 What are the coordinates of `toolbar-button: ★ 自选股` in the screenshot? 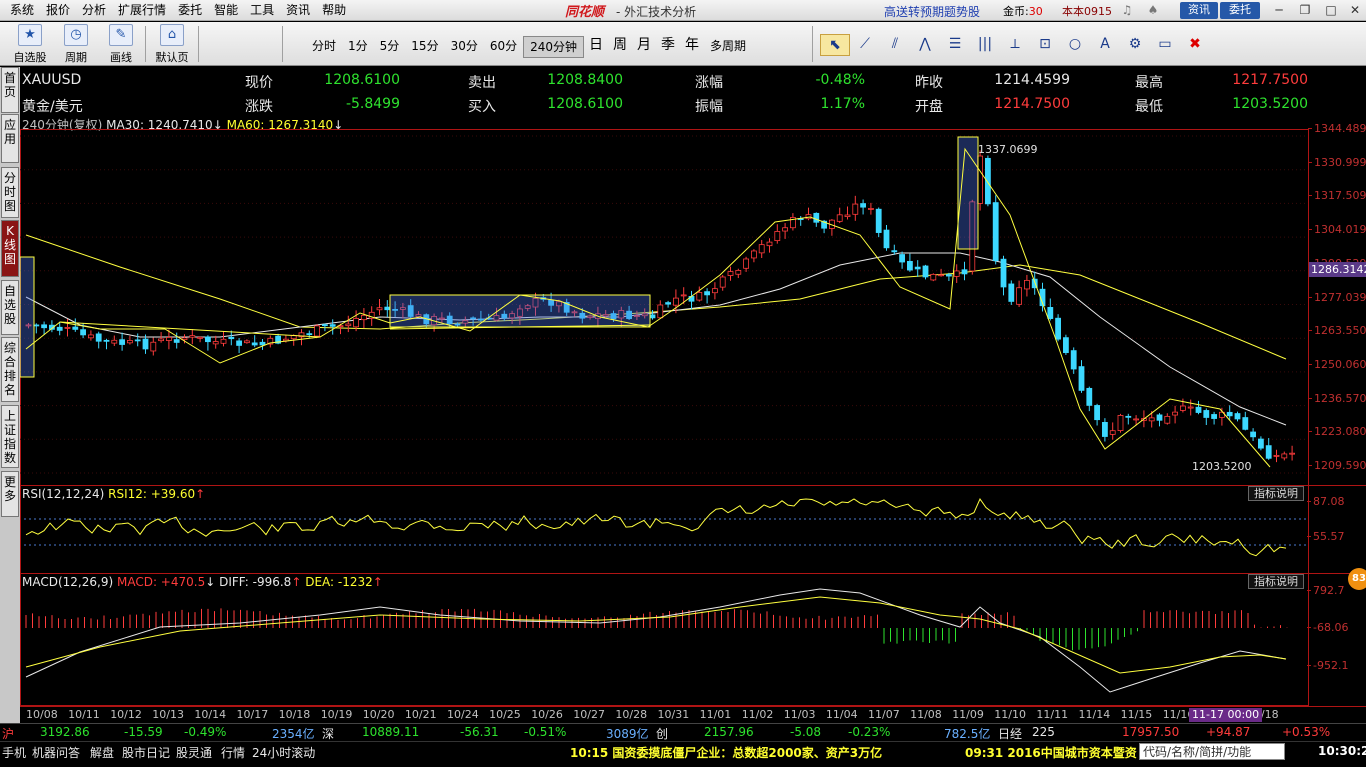 It's located at (30, 44).